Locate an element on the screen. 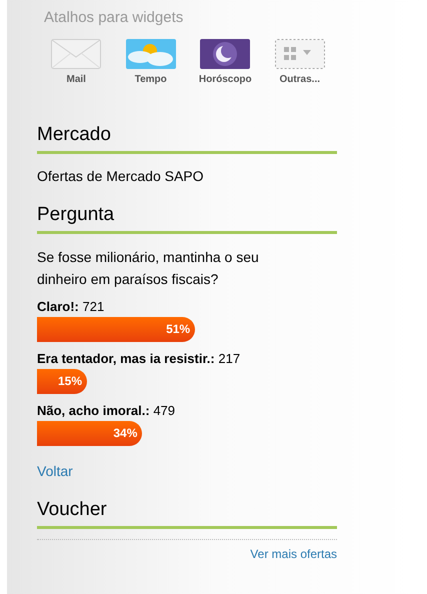 This screenshot has width=427, height=594. more-offers-link: Ver mais ofertas is located at coordinates (293, 553).